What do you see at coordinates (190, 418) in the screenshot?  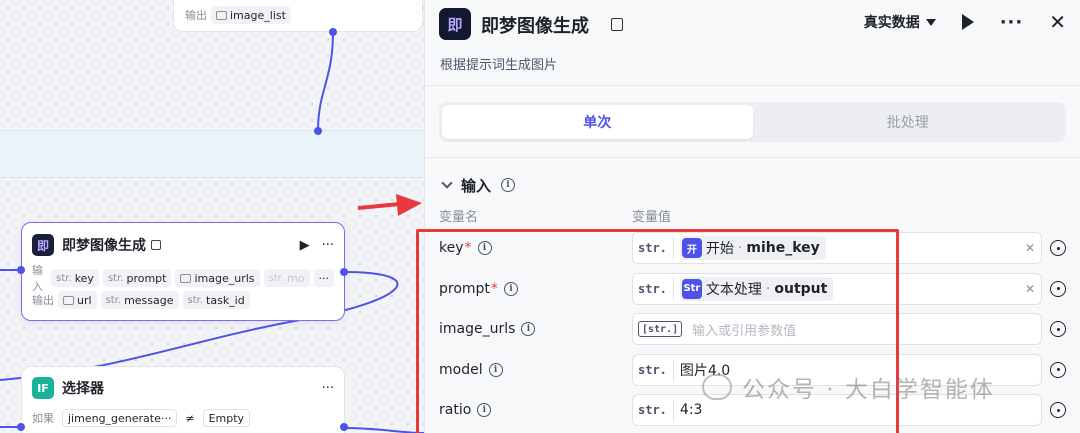 I see `condition-operator: ≠` at bounding box center [190, 418].